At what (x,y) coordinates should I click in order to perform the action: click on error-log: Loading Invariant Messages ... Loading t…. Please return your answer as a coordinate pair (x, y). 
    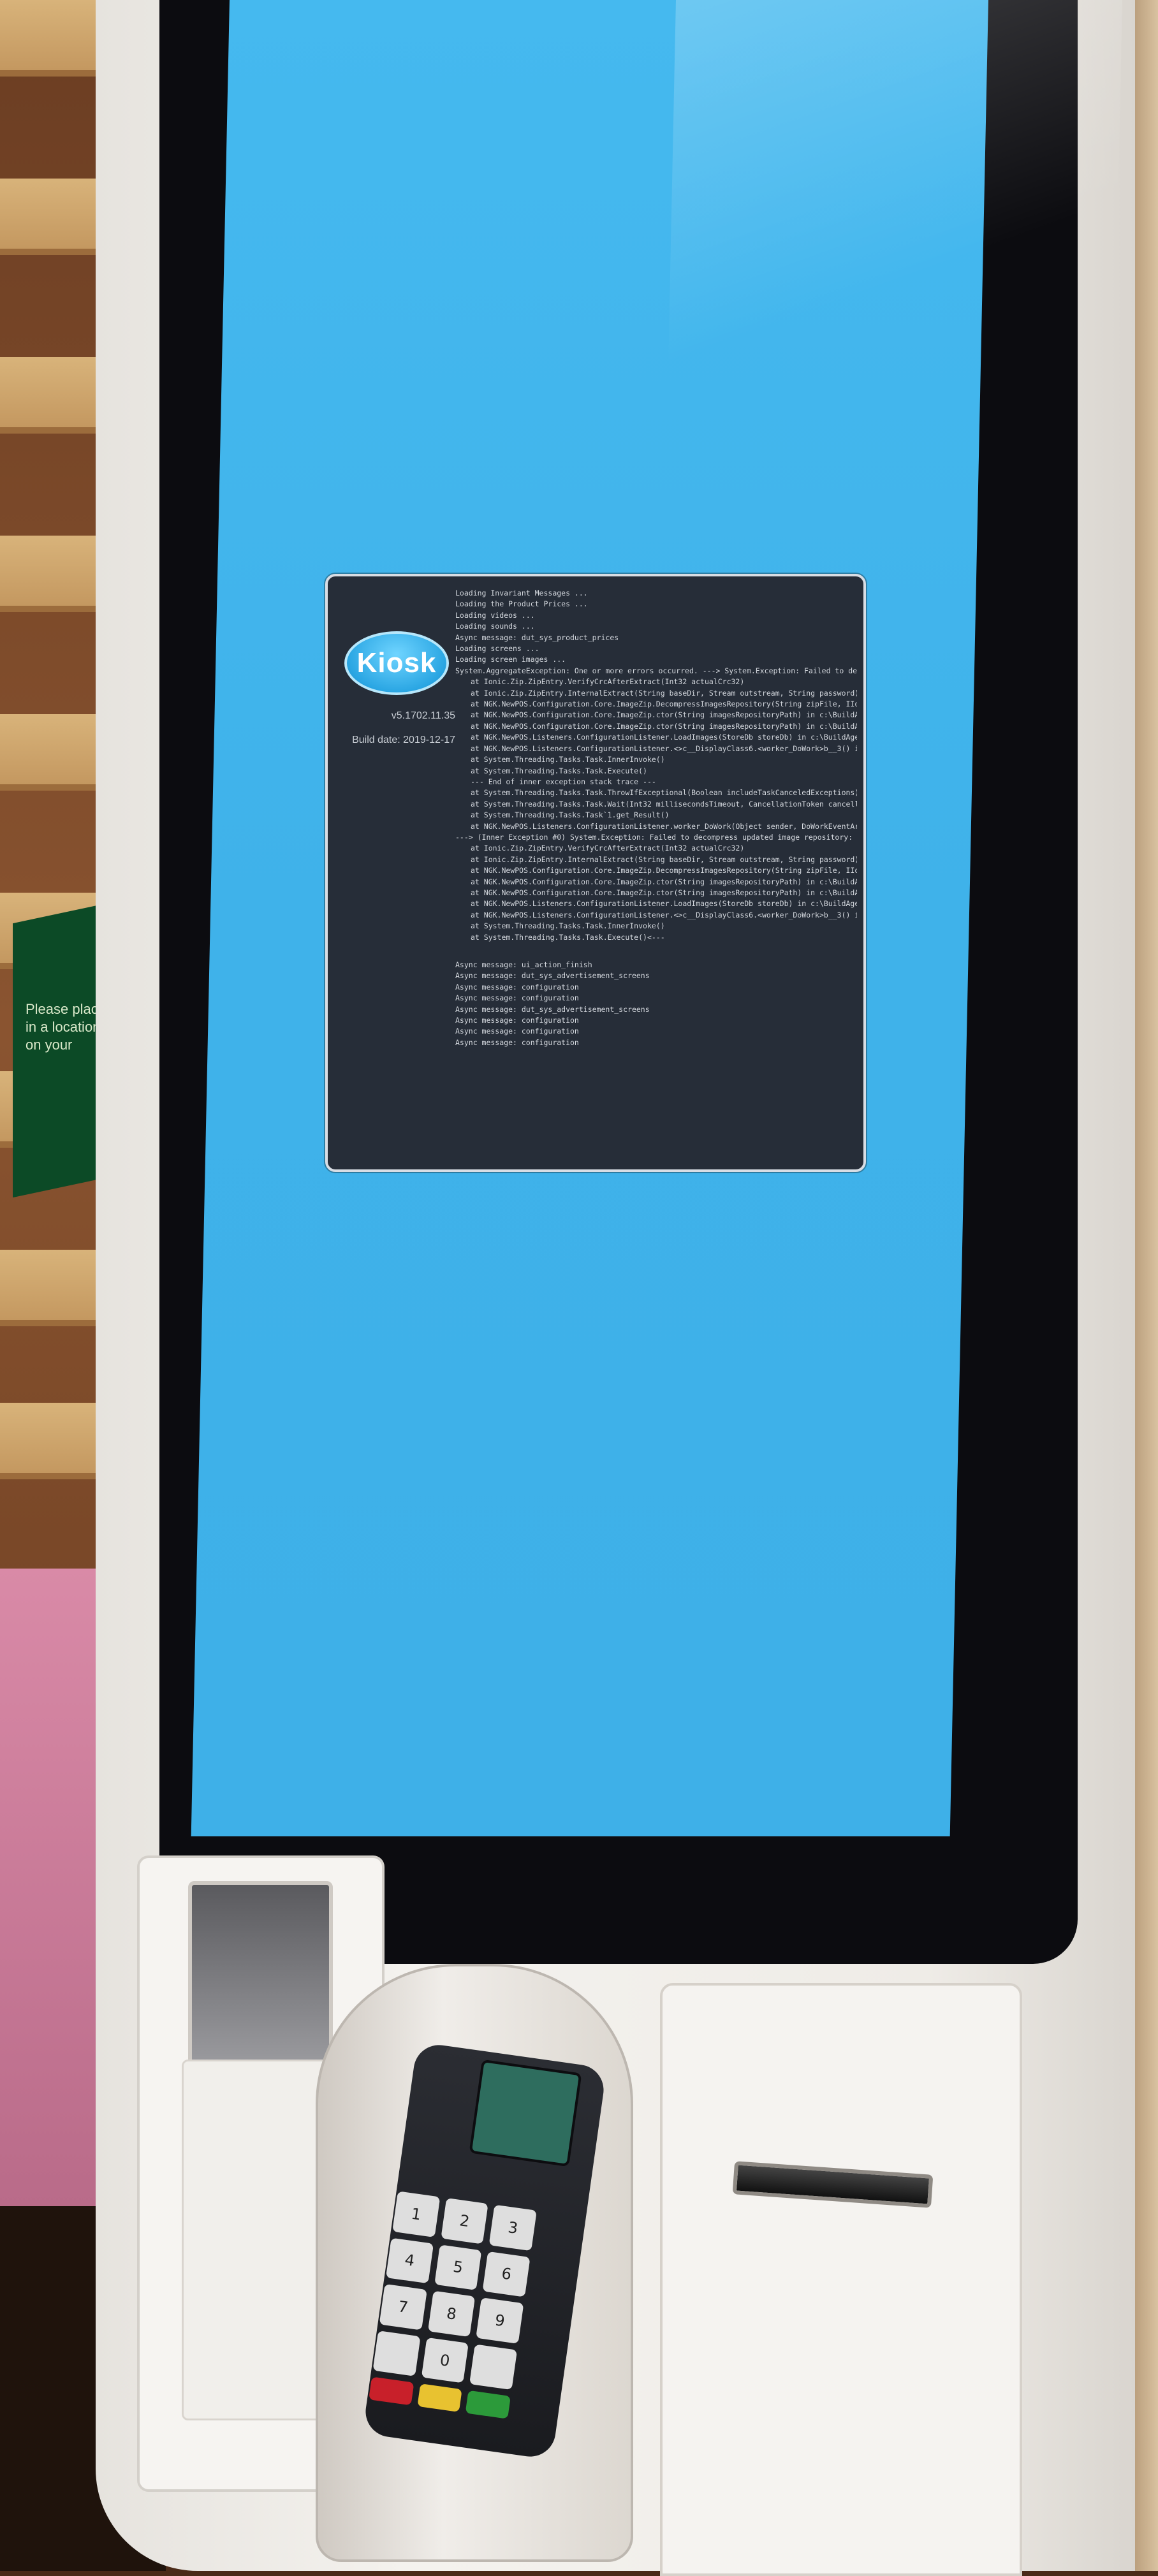
    Looking at the image, I should click on (656, 818).